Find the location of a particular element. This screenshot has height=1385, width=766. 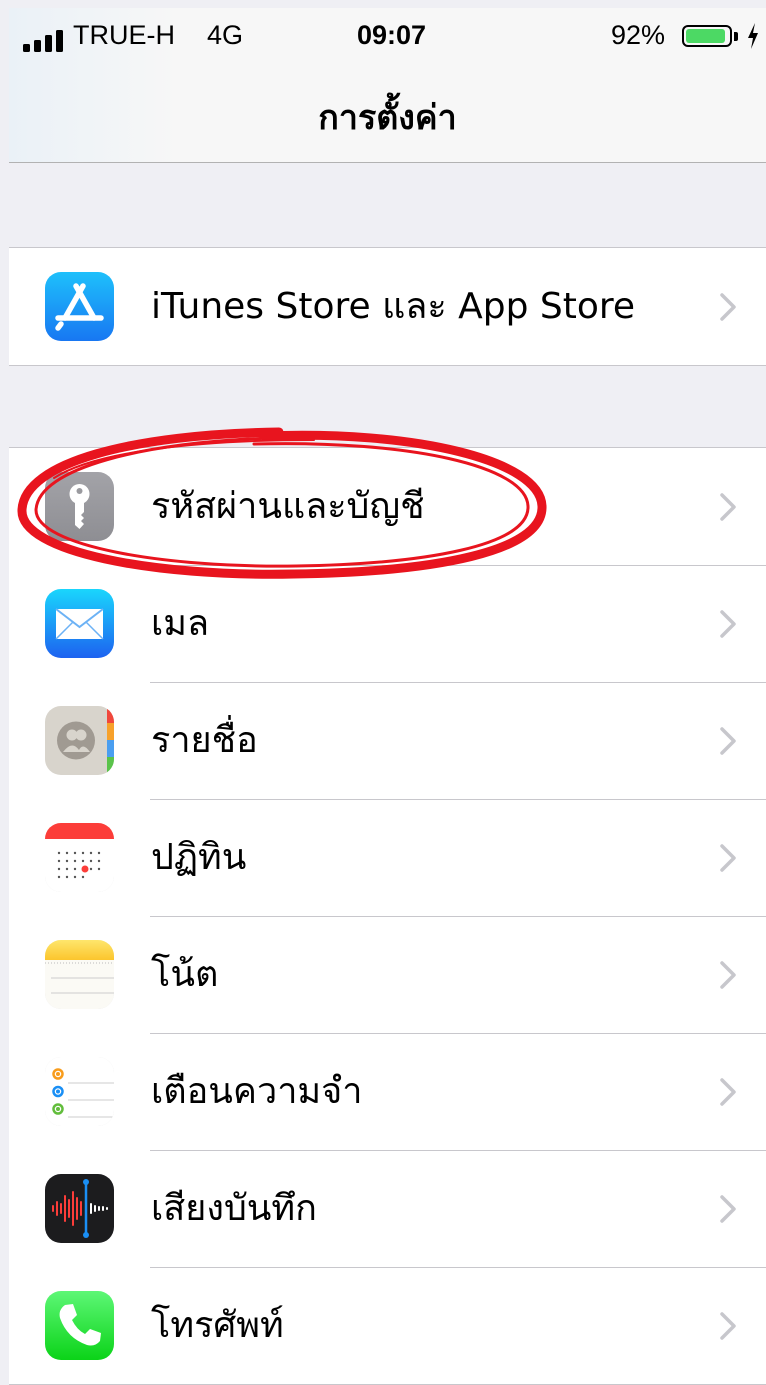

battery-icon is located at coordinates (707, 36).